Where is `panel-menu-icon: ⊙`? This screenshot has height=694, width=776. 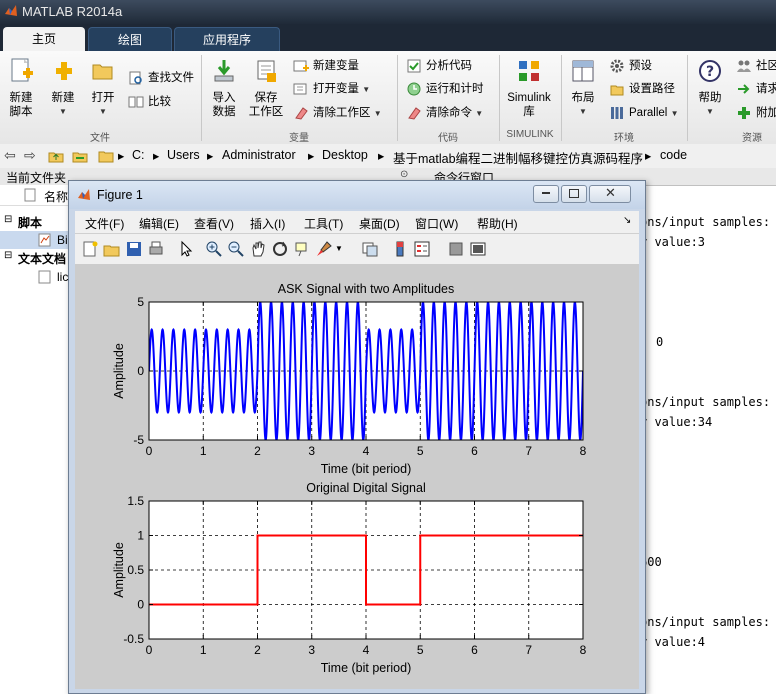 panel-menu-icon: ⊙ is located at coordinates (404, 174).